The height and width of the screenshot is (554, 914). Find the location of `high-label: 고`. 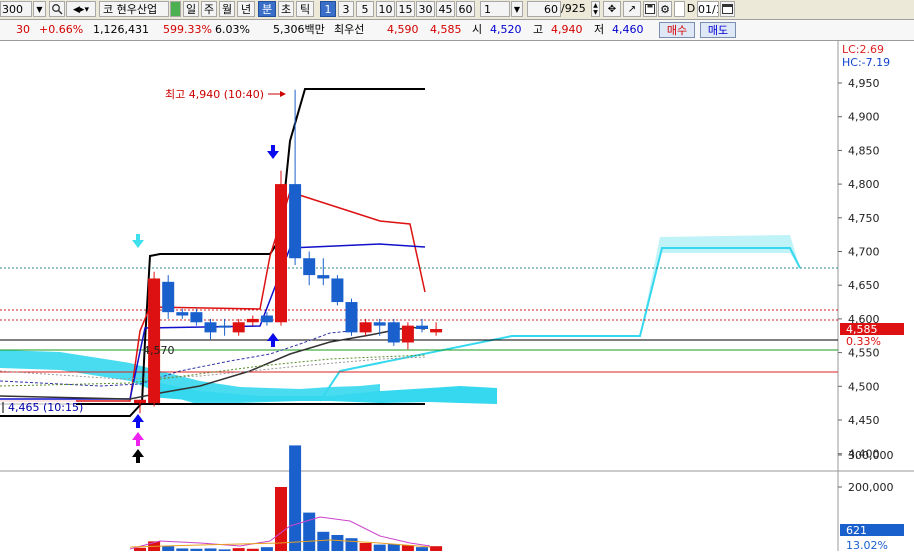

high-label: 고 is located at coordinates (538, 29).